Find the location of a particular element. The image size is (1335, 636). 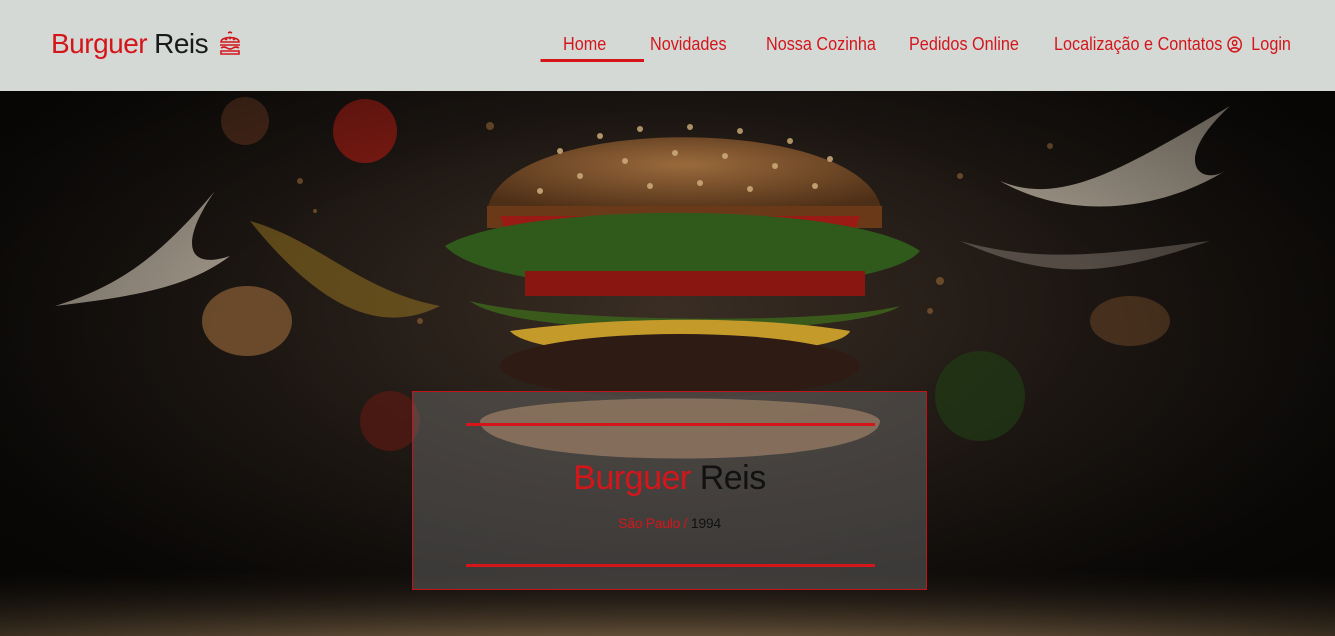

nav-item-pedidos-online: Pedidos Online is located at coordinates (964, 44).